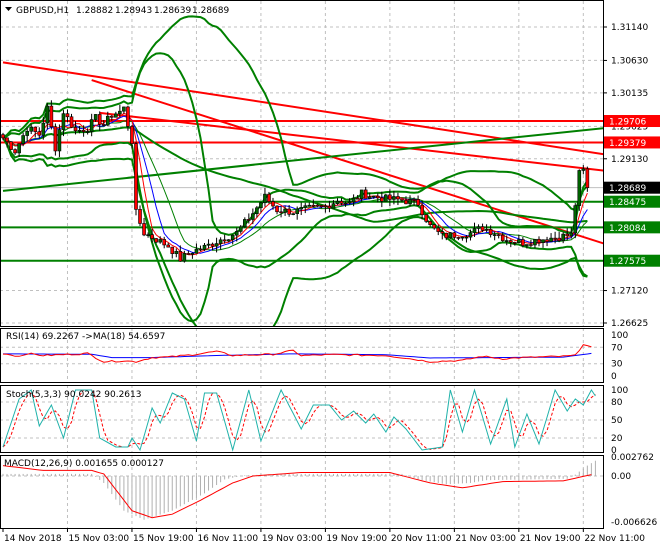 The width and height of the screenshot is (660, 550). Describe the element at coordinates (133, 11) in the screenshot. I see `ohlc-high: 1.28943` at that location.